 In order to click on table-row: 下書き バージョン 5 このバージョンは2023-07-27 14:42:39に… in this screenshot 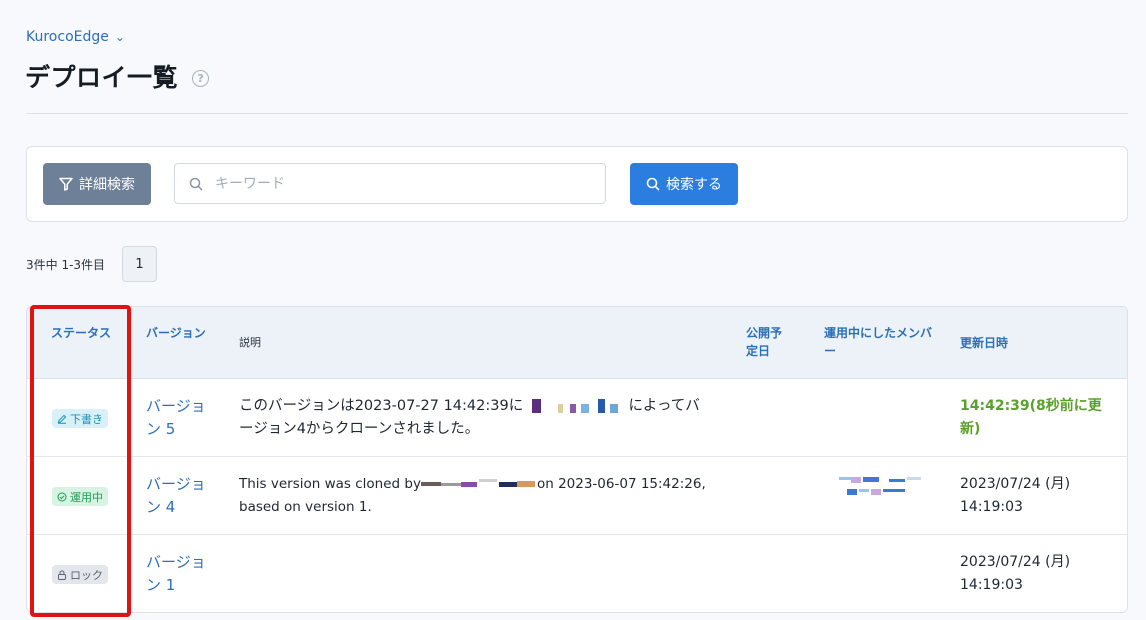, I will do `click(577, 418)`.